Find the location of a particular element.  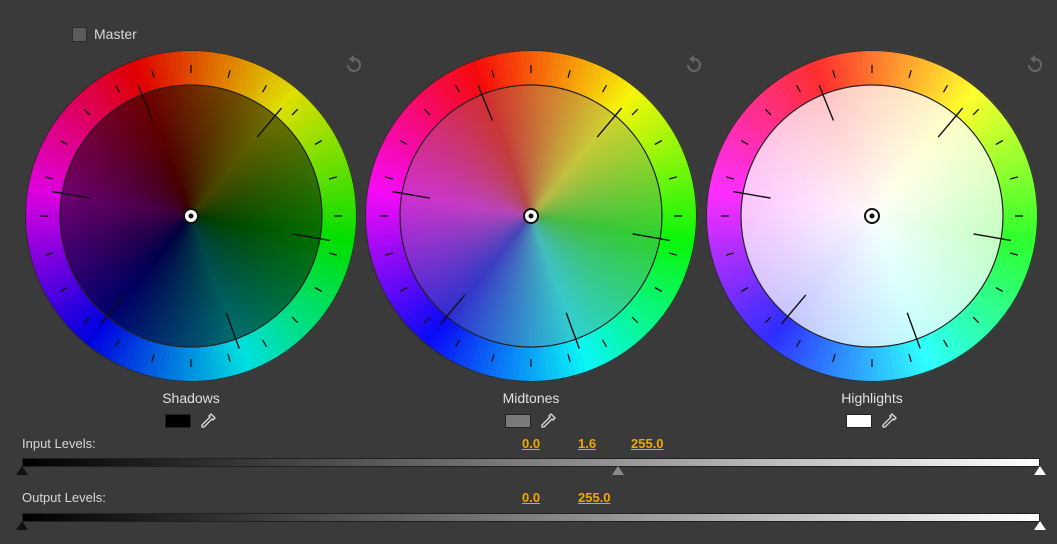

master-checkbox is located at coordinates (79, 34).